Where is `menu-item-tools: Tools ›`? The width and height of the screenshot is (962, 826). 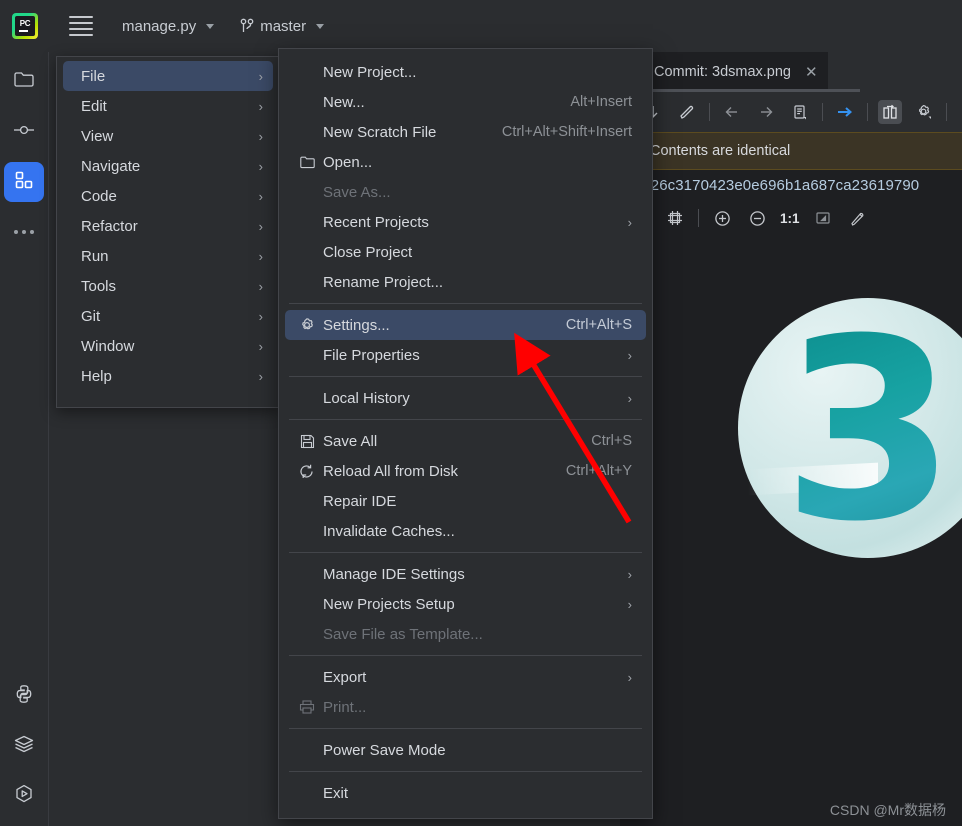
menu-item-tools: Tools › is located at coordinates (168, 286).